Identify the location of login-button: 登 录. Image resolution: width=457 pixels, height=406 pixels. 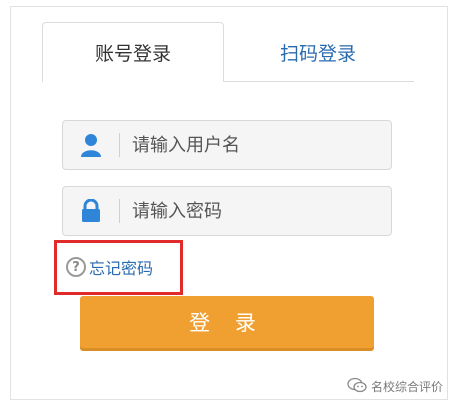
(227, 322).